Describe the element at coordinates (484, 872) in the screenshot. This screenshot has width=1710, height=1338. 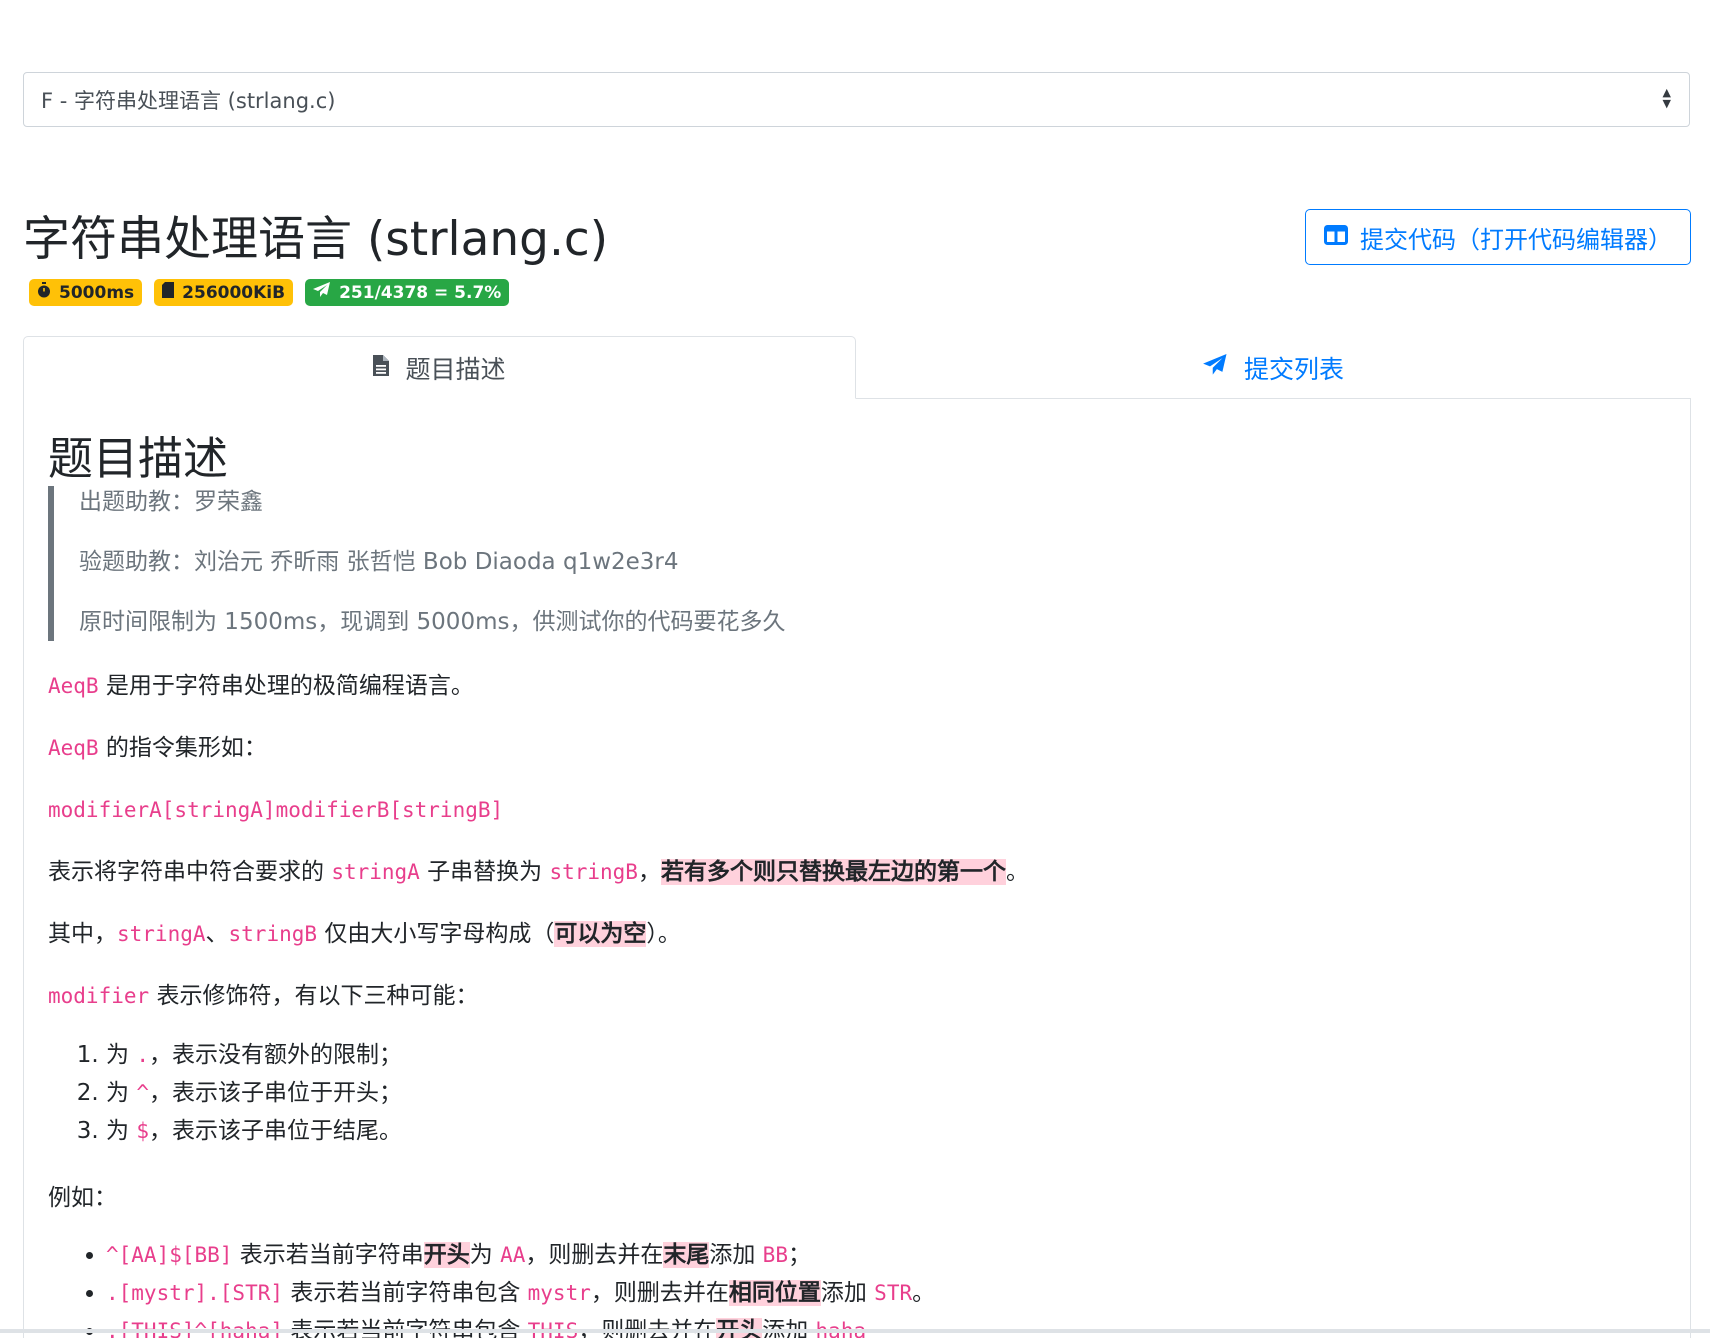
I see `text: 子串替换为` at that location.